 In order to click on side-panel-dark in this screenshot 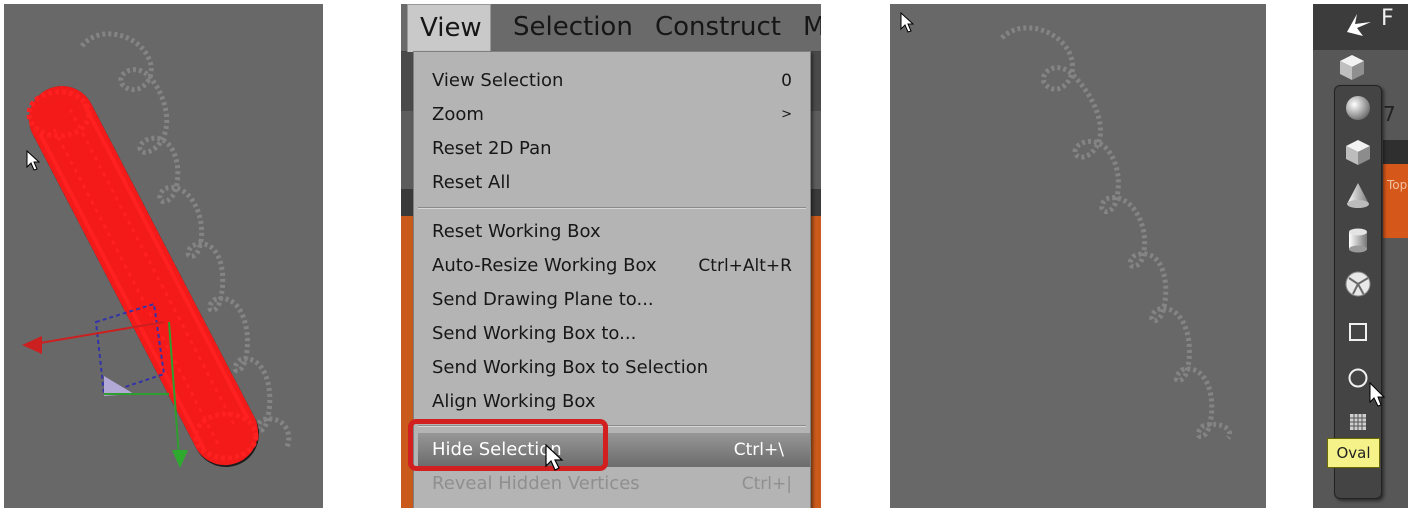, I will do `click(1395, 152)`.